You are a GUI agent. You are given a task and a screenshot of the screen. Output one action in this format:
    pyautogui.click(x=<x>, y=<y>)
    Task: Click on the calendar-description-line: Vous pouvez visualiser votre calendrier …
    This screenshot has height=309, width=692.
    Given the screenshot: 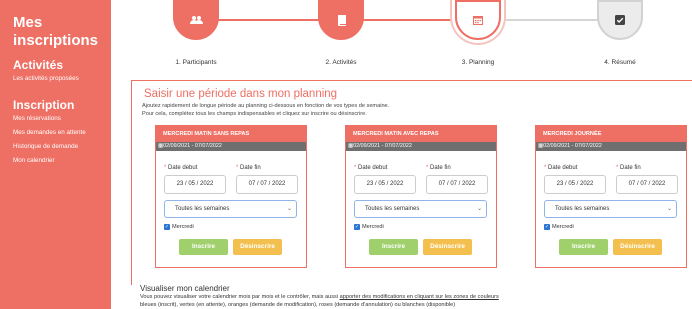 What is the action you would take?
    pyautogui.click(x=319, y=298)
    